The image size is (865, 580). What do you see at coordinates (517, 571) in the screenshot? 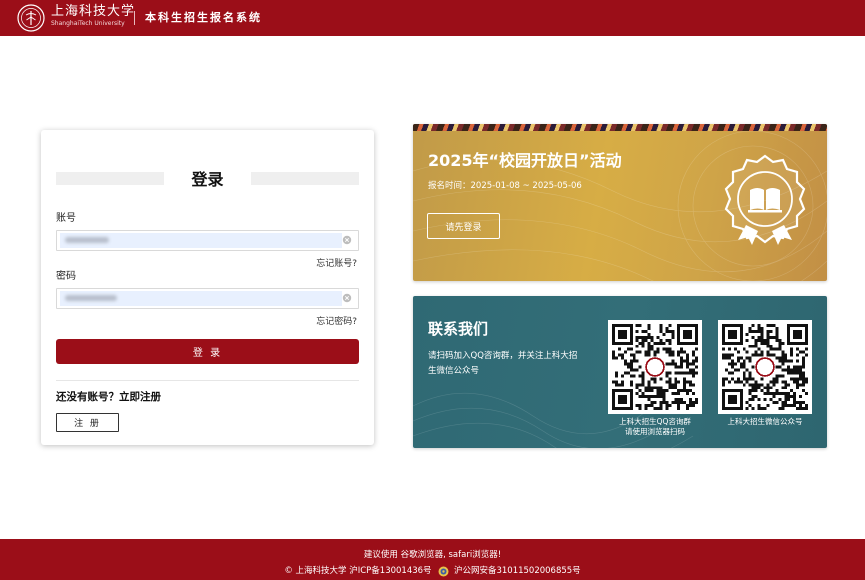
I see `police-record-link: 沪公网安备31011502006855号` at bounding box center [517, 571].